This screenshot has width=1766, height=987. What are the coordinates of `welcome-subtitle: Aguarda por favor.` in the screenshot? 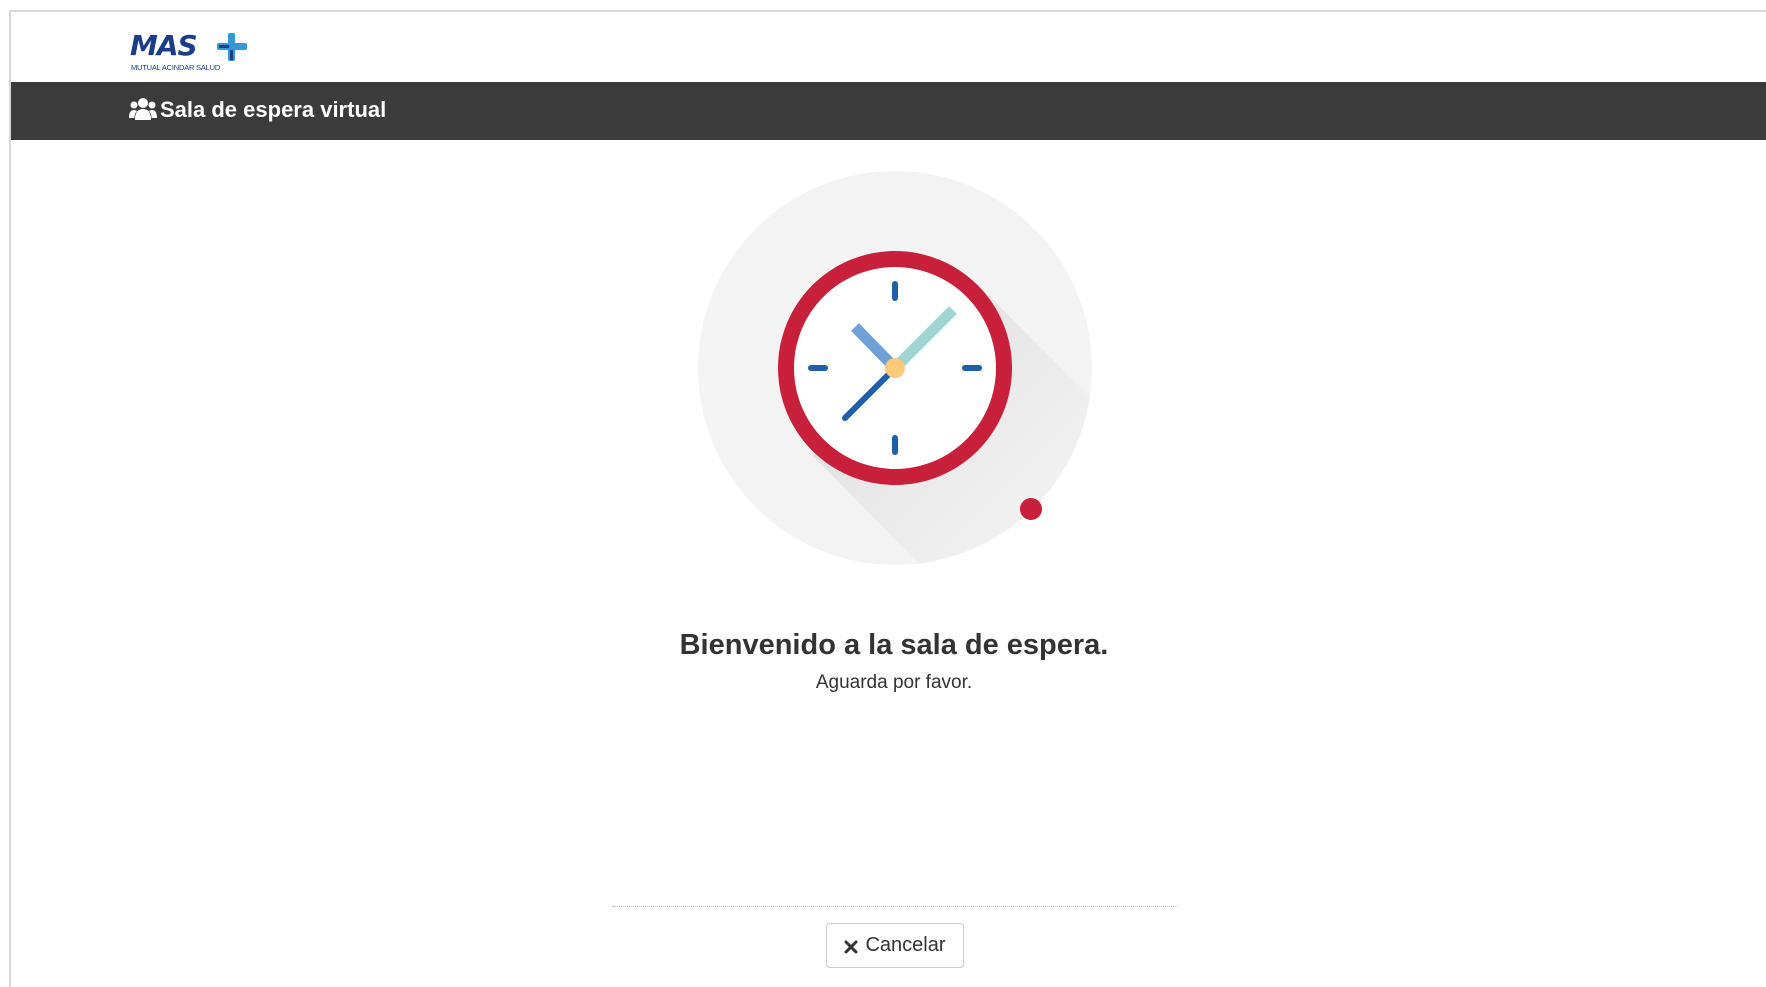 It's located at (894, 682).